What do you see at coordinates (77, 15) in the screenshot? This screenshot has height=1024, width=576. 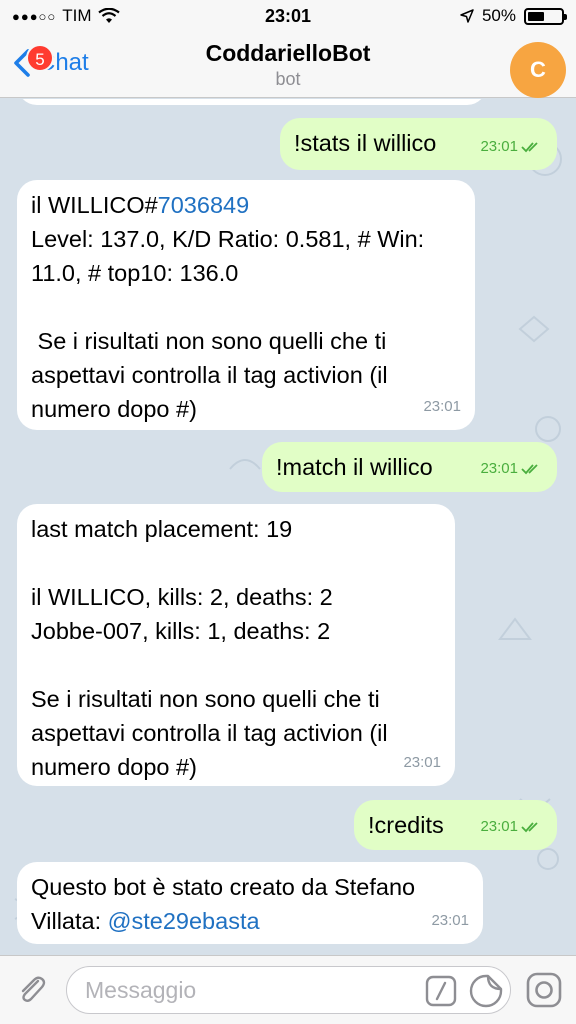 I see `carrier-name: TIM` at bounding box center [77, 15].